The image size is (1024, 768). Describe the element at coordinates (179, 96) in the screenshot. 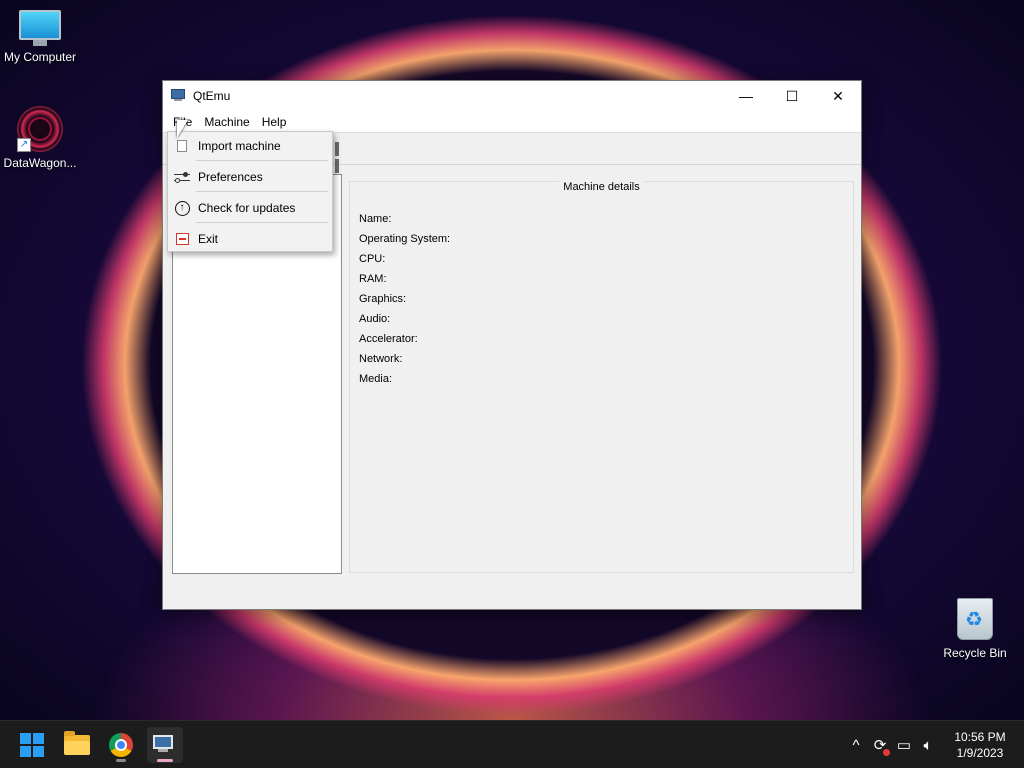

I see `qtemu-app-icon` at that location.